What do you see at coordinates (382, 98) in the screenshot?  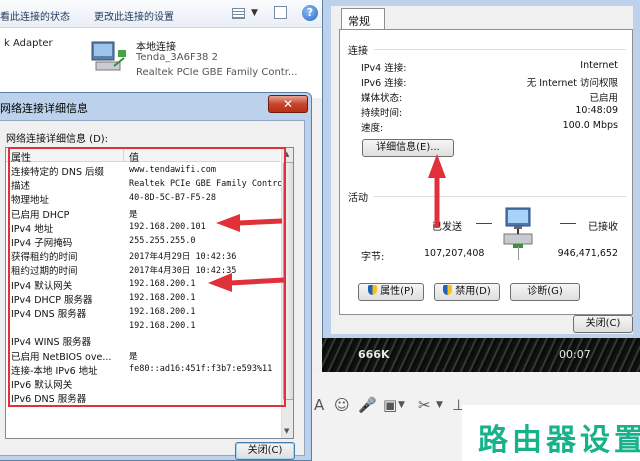 I see `media-state-label: 媒体状态:` at bounding box center [382, 98].